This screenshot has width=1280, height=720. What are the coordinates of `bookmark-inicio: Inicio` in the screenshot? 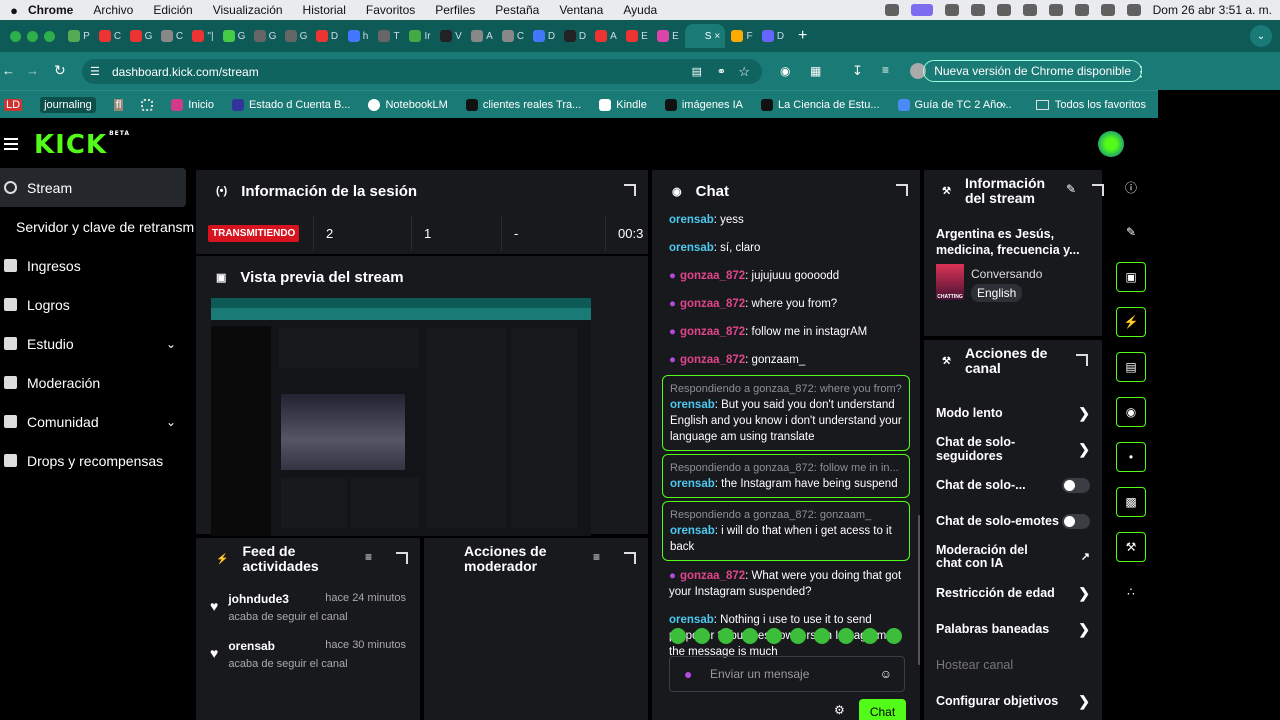 It's located at (192, 104).